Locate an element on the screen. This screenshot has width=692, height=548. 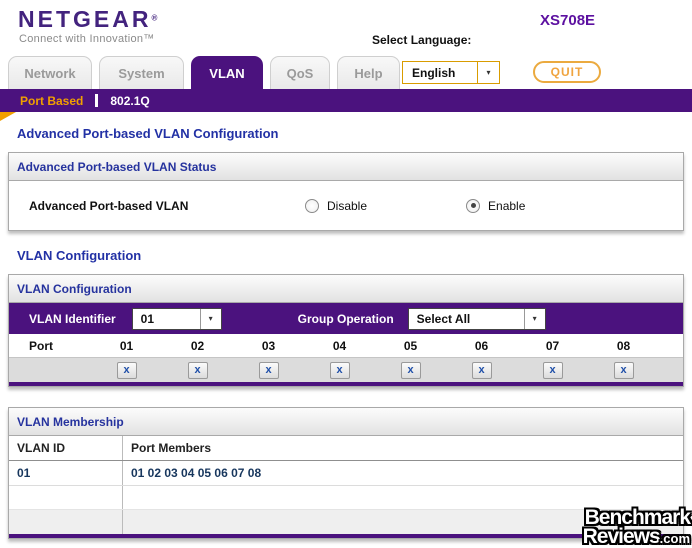
logo-tagline: Connect with Innovation™ is located at coordinates (87, 39).